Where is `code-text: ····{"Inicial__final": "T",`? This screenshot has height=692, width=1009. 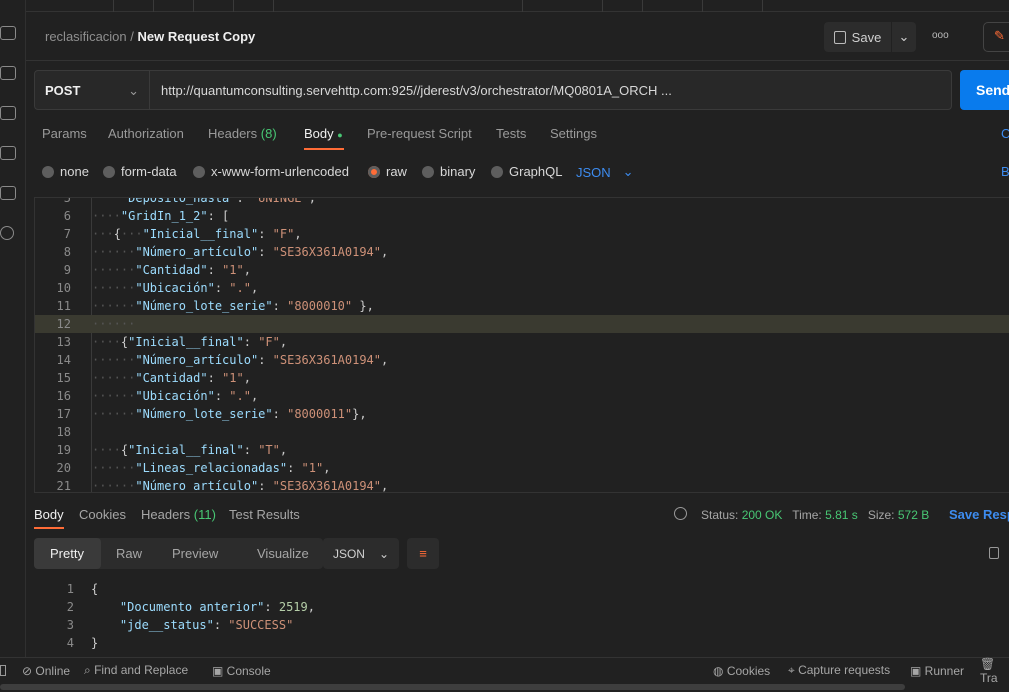 code-text: ····{"Inicial__final": "T", is located at coordinates (190, 450).